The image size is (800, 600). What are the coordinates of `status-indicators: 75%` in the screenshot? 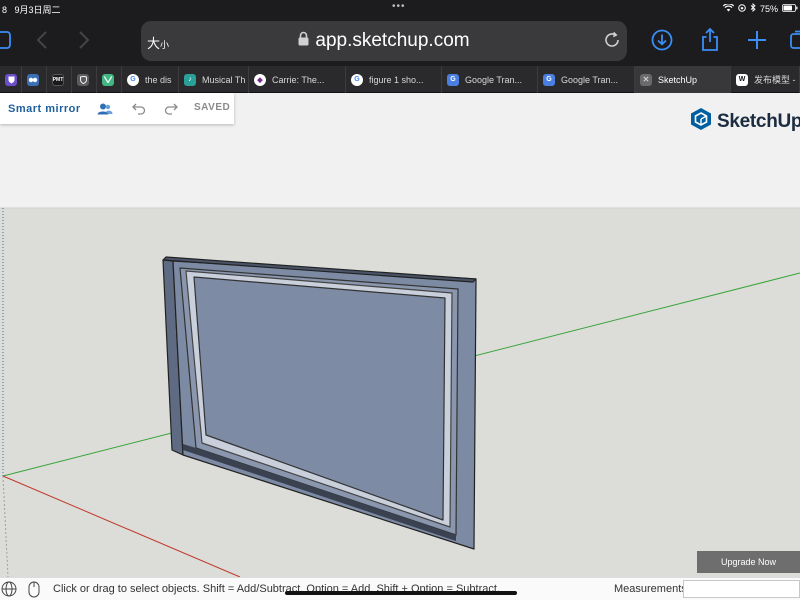 It's located at (760, 8).